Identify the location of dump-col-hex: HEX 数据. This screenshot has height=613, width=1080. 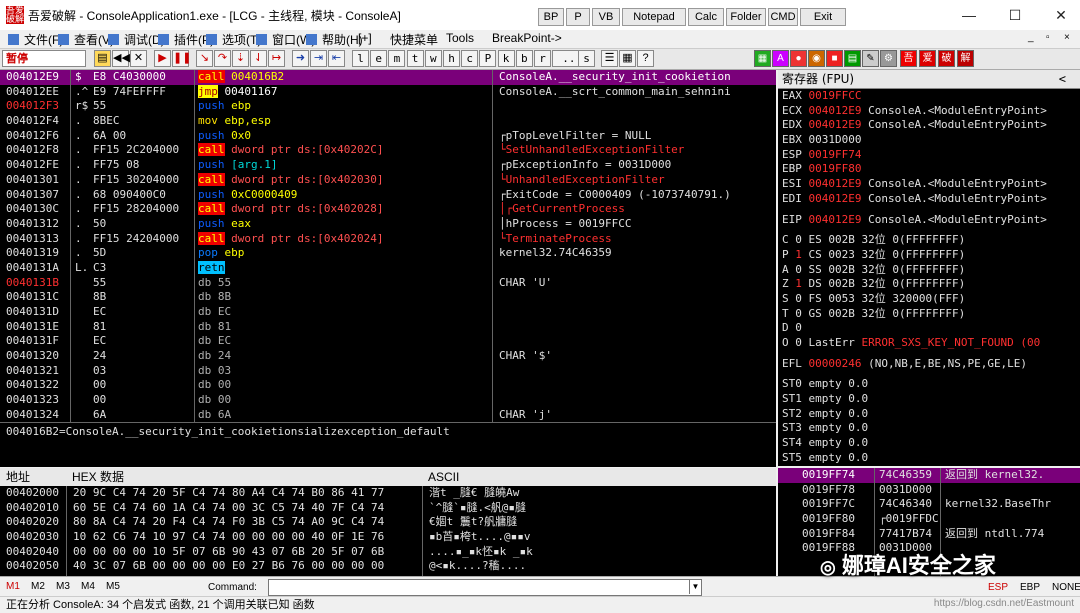
(98, 477).